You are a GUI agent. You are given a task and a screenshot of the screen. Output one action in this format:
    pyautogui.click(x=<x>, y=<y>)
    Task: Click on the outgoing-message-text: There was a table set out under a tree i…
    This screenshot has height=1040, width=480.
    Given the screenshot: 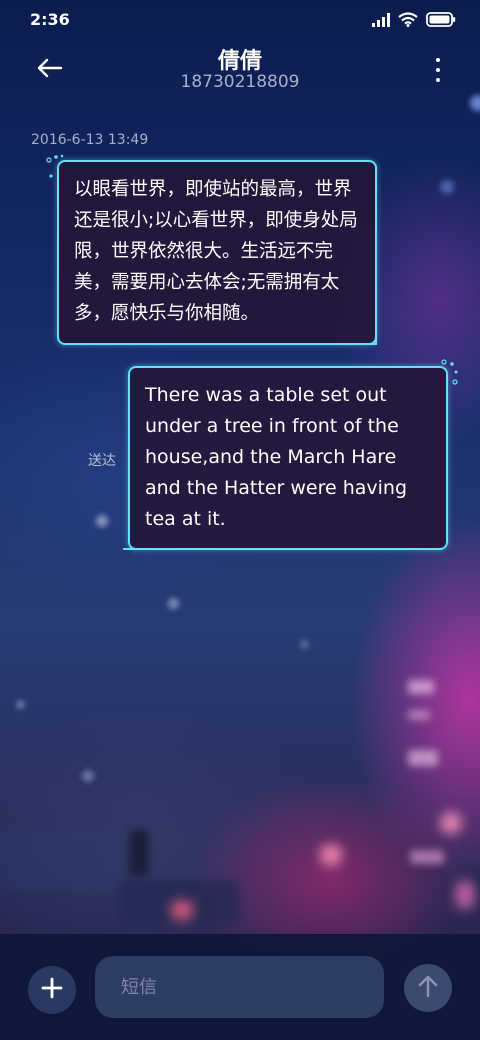 What is the action you would take?
    pyautogui.click(x=276, y=457)
    